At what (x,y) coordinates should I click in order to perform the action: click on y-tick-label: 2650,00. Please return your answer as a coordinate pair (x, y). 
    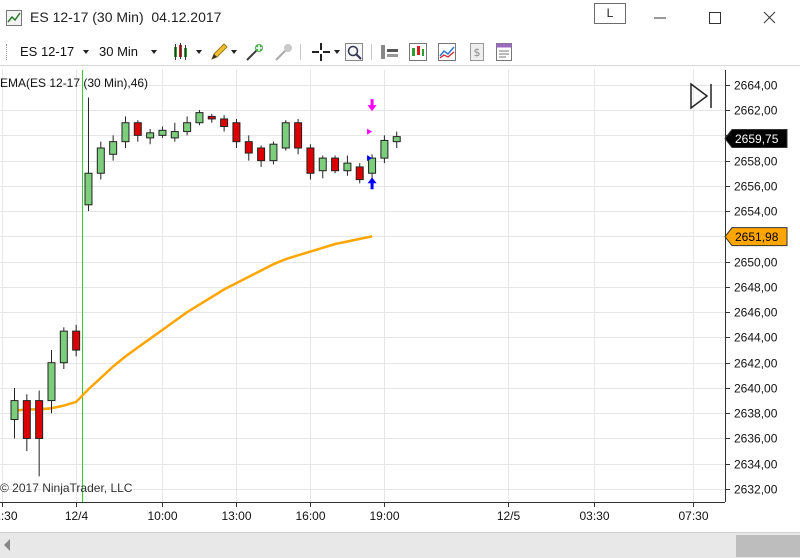
    Looking at the image, I should click on (756, 263).